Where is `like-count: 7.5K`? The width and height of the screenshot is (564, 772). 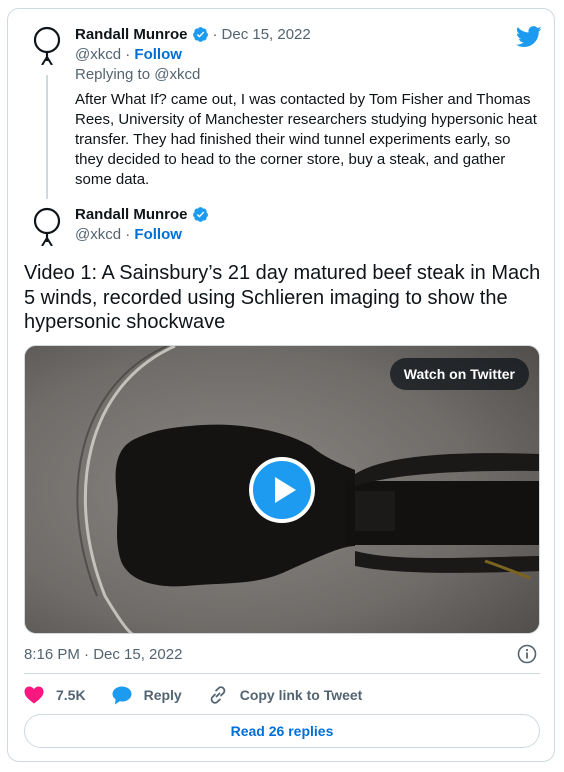
like-count: 7.5K is located at coordinates (71, 695).